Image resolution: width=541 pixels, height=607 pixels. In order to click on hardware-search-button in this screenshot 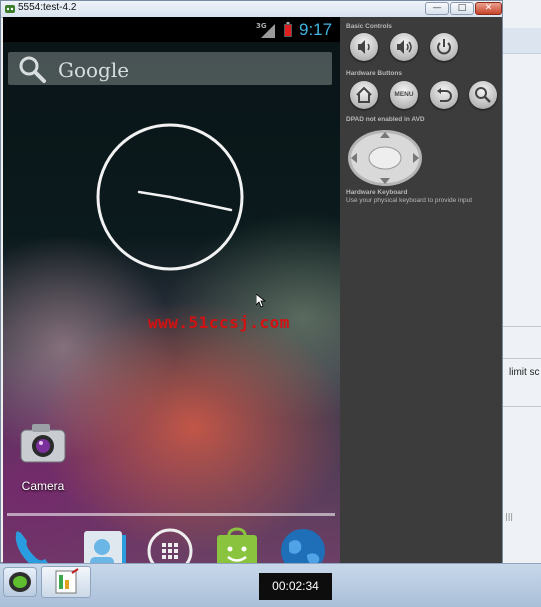, I will do `click(483, 95)`.